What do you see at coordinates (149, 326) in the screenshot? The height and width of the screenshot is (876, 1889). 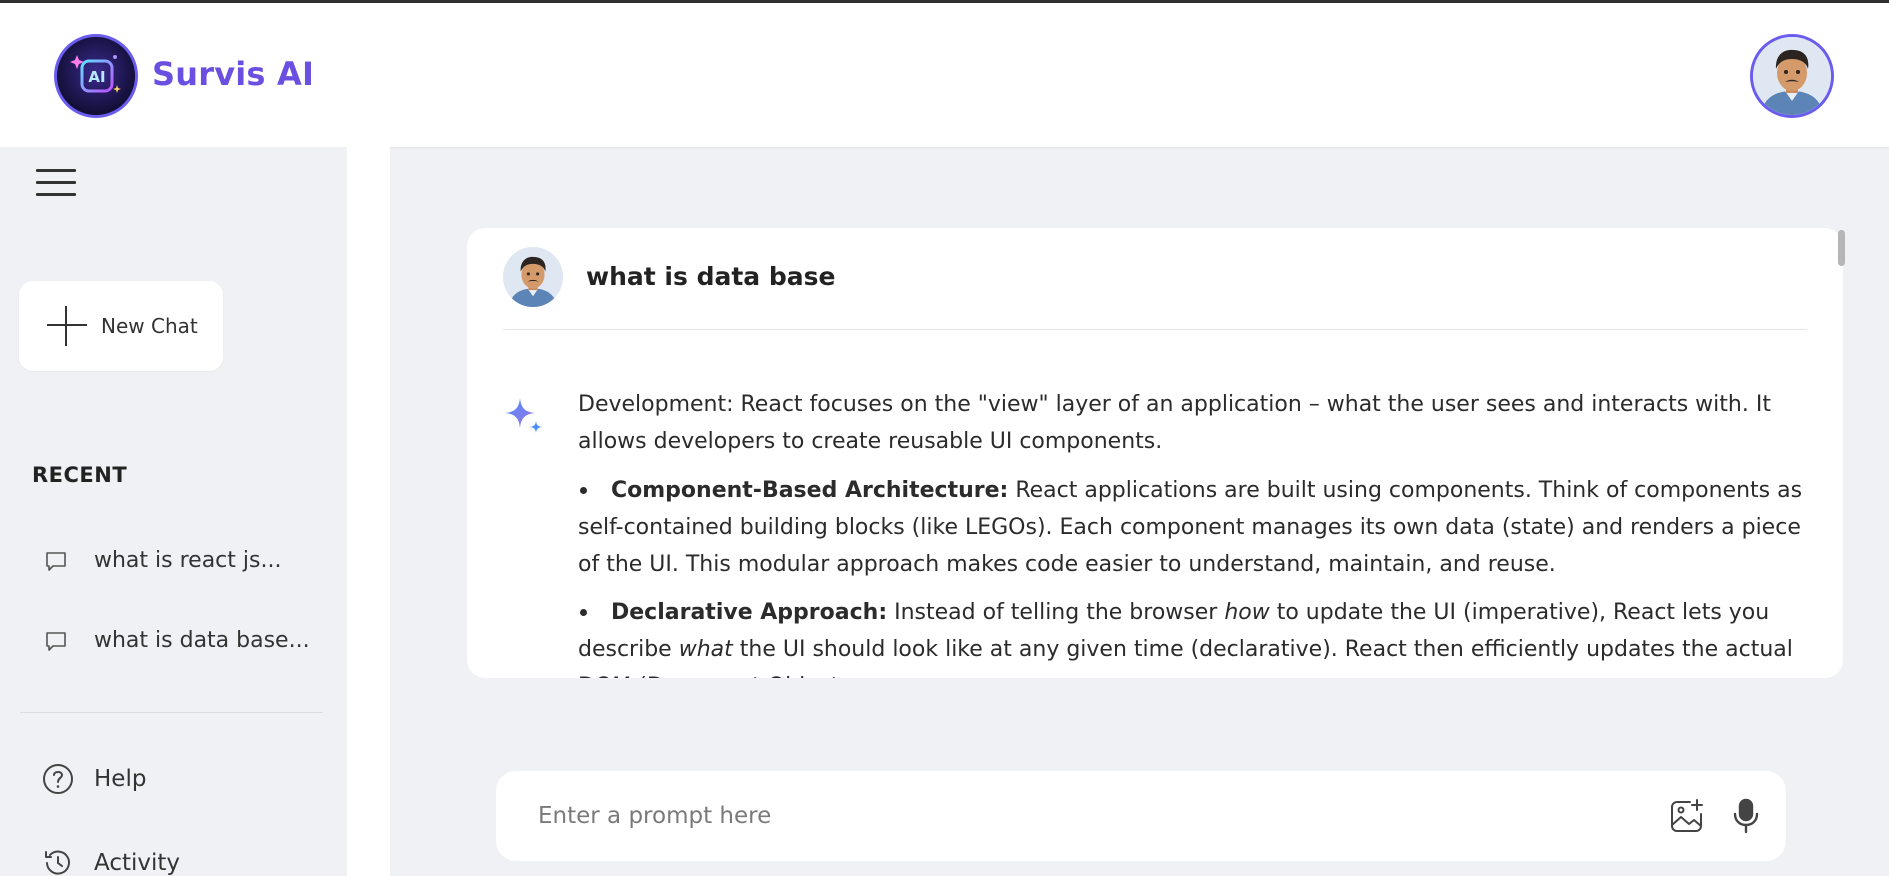 I see `new-chat-label: New Chat` at bounding box center [149, 326].